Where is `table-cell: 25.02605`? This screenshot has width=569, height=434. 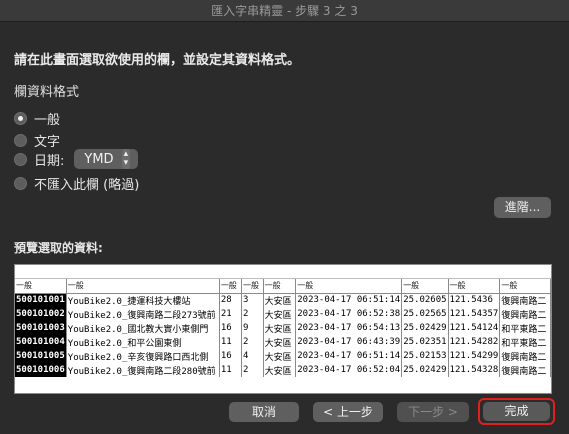 table-cell: 25.02605 is located at coordinates (425, 300).